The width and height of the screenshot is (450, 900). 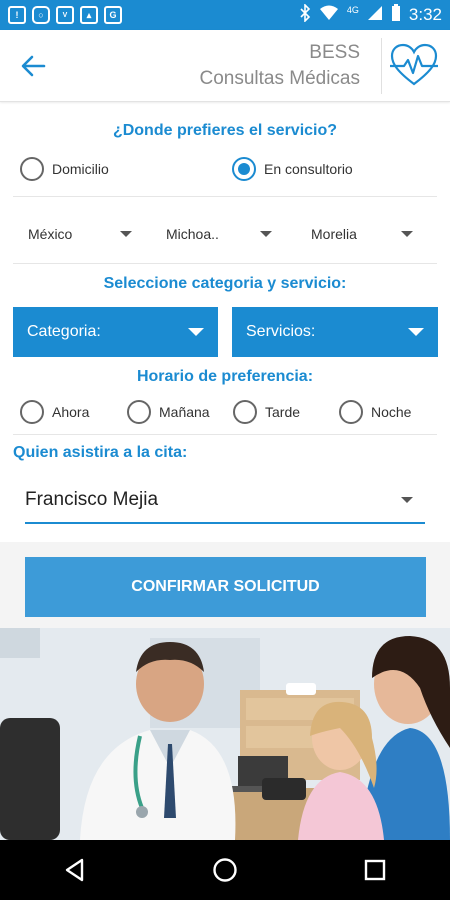 What do you see at coordinates (281, 331) in the screenshot?
I see `services-dropdown-label: Servicios:` at bounding box center [281, 331].